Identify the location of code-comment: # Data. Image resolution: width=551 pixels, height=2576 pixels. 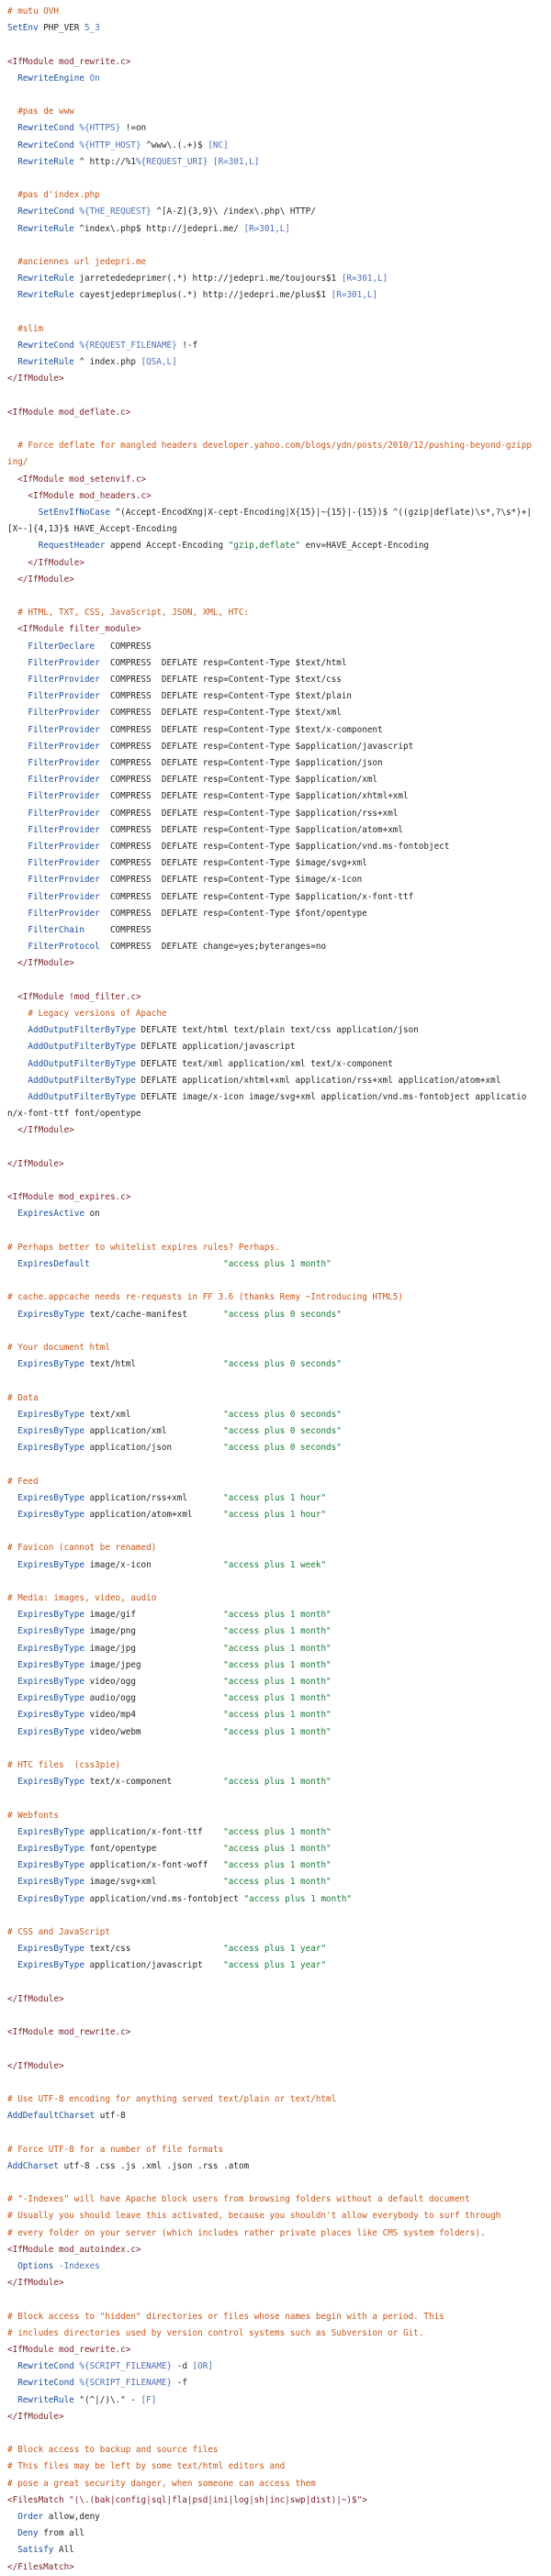
(23, 1398).